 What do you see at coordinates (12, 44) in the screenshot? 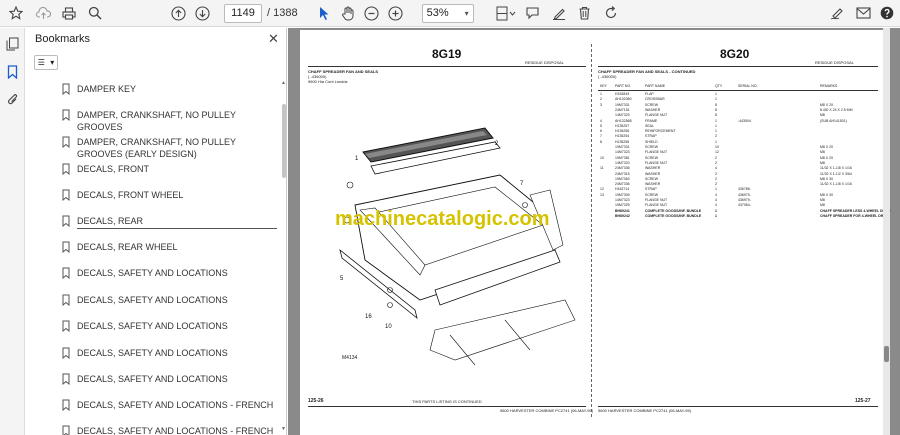
I see `page-thumbnails-icon` at bounding box center [12, 44].